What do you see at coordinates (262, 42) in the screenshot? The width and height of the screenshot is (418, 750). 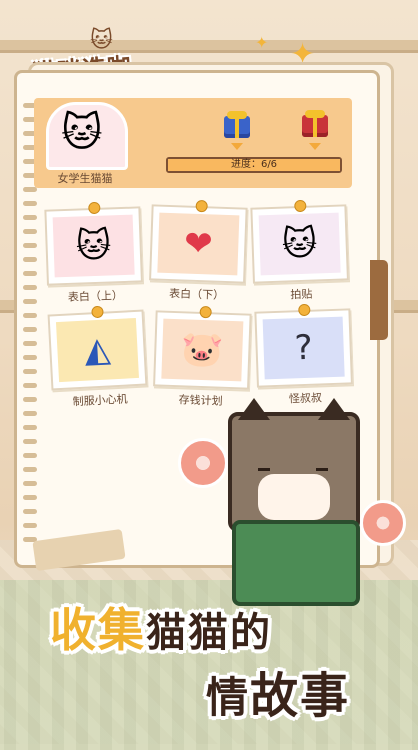 I see `sparkle-icon: ✦` at bounding box center [262, 42].